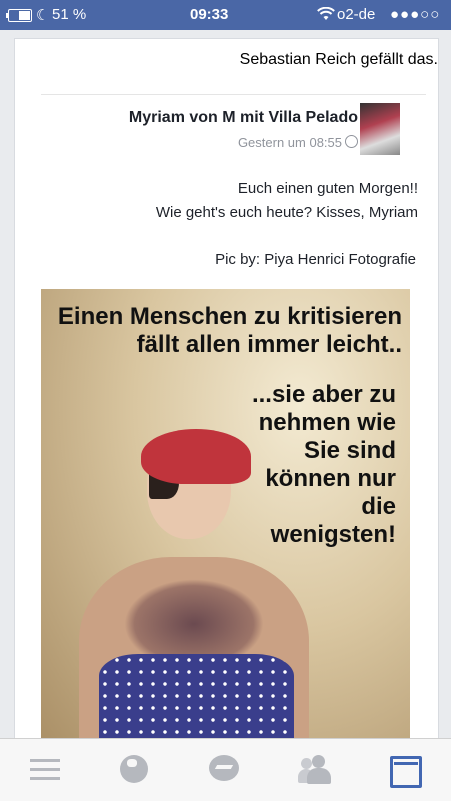 The height and width of the screenshot is (801, 451). What do you see at coordinates (43, 15) in the screenshot?
I see `moon-icon: ☾` at bounding box center [43, 15].